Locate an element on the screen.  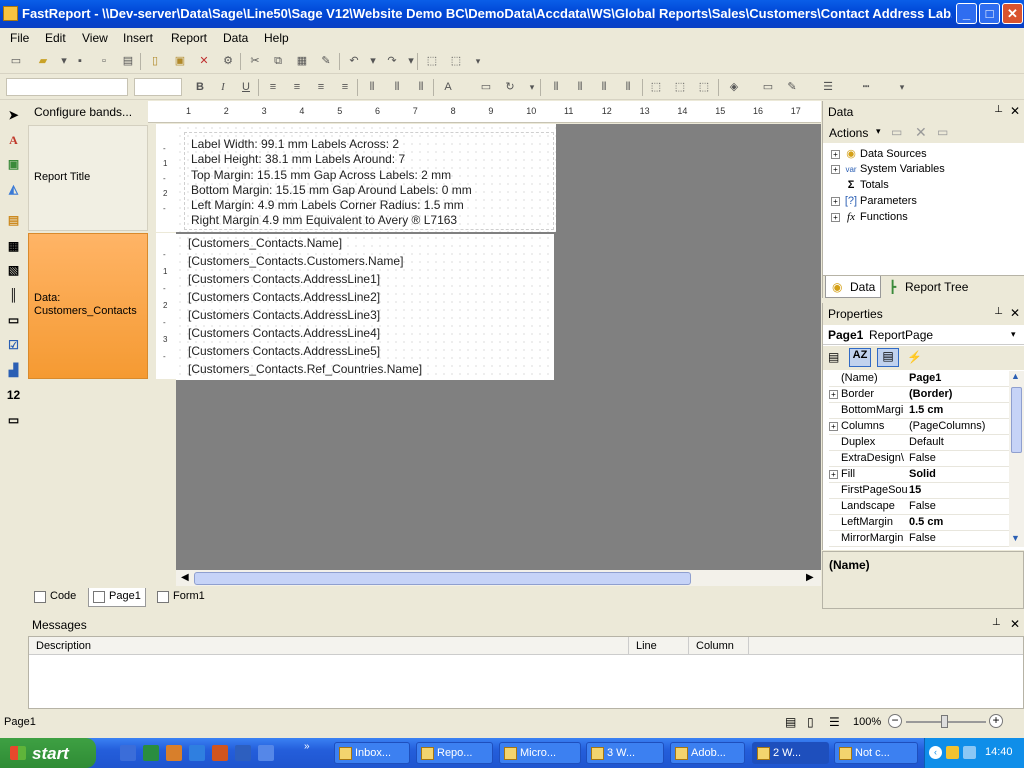
chart-object-icon: ▟ is located at coordinates (13, 370).